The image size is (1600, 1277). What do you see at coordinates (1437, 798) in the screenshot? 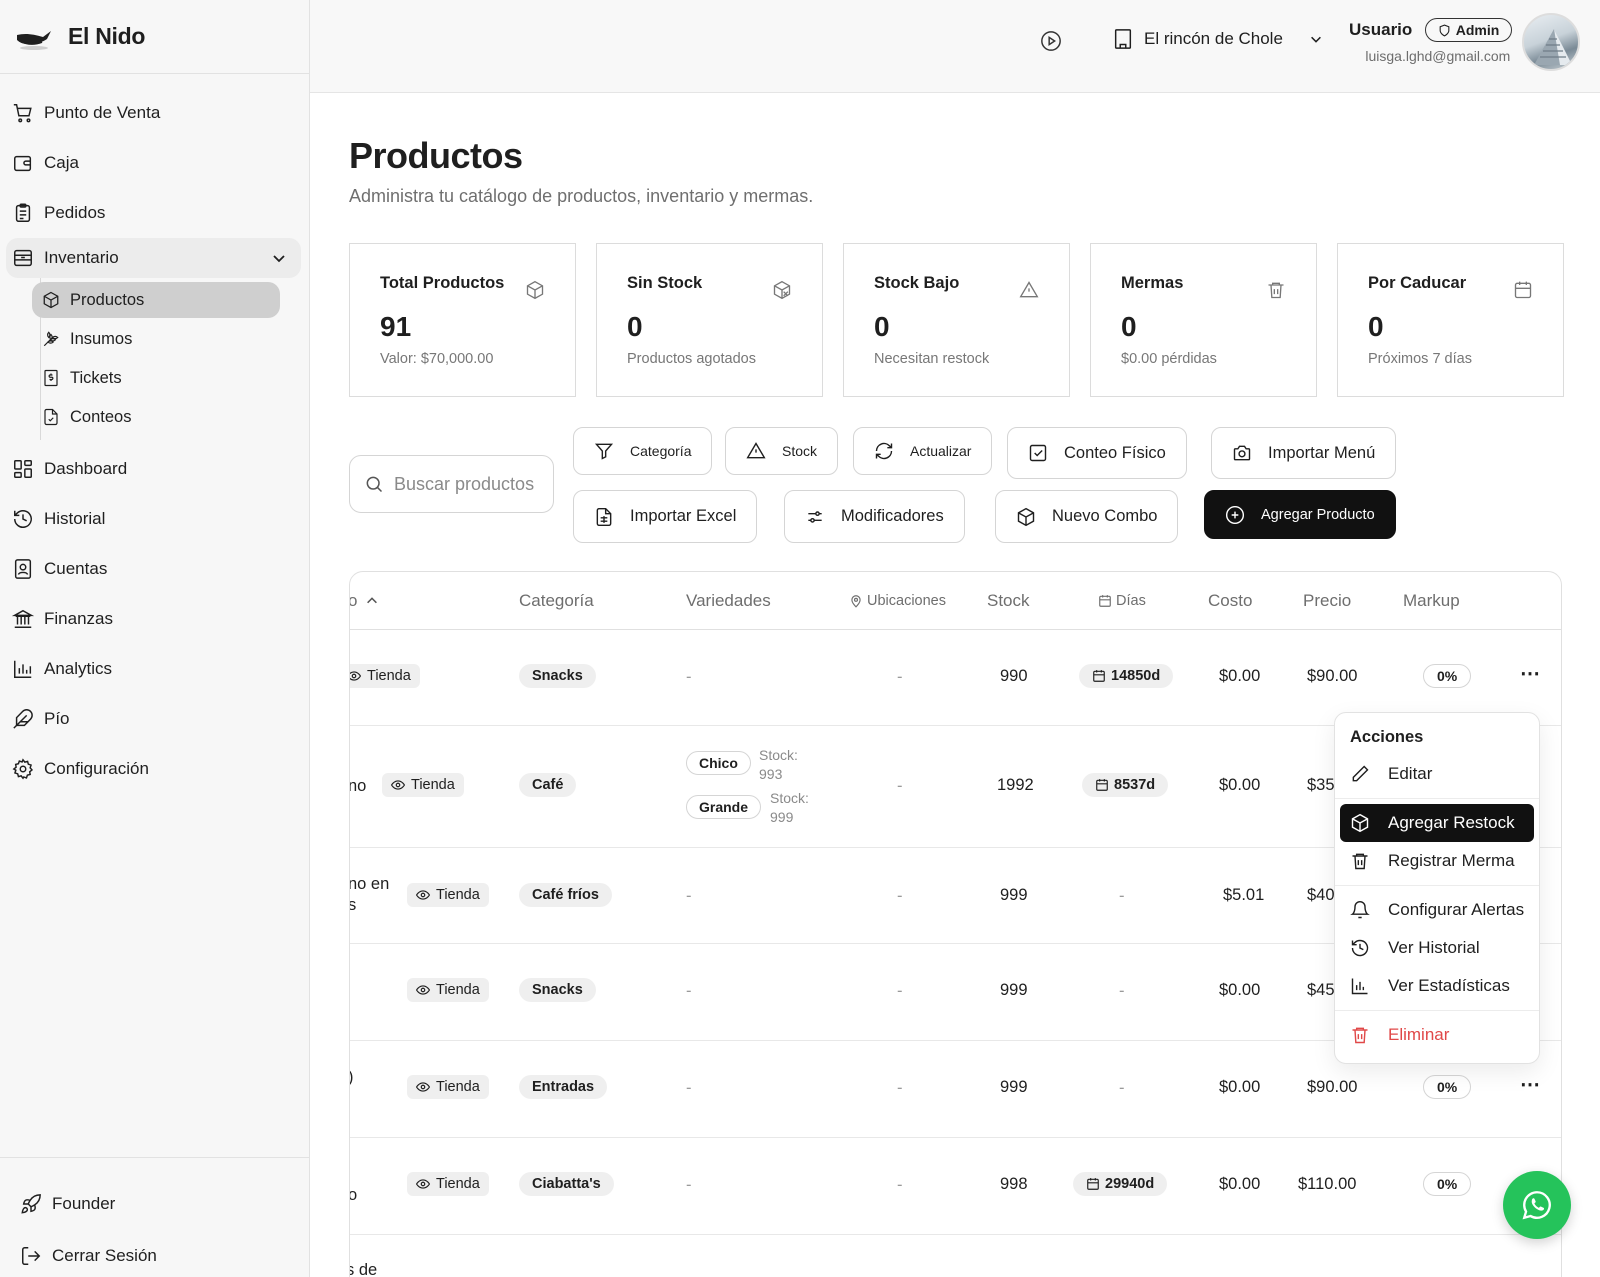
I see `menu-divider` at bounding box center [1437, 798].